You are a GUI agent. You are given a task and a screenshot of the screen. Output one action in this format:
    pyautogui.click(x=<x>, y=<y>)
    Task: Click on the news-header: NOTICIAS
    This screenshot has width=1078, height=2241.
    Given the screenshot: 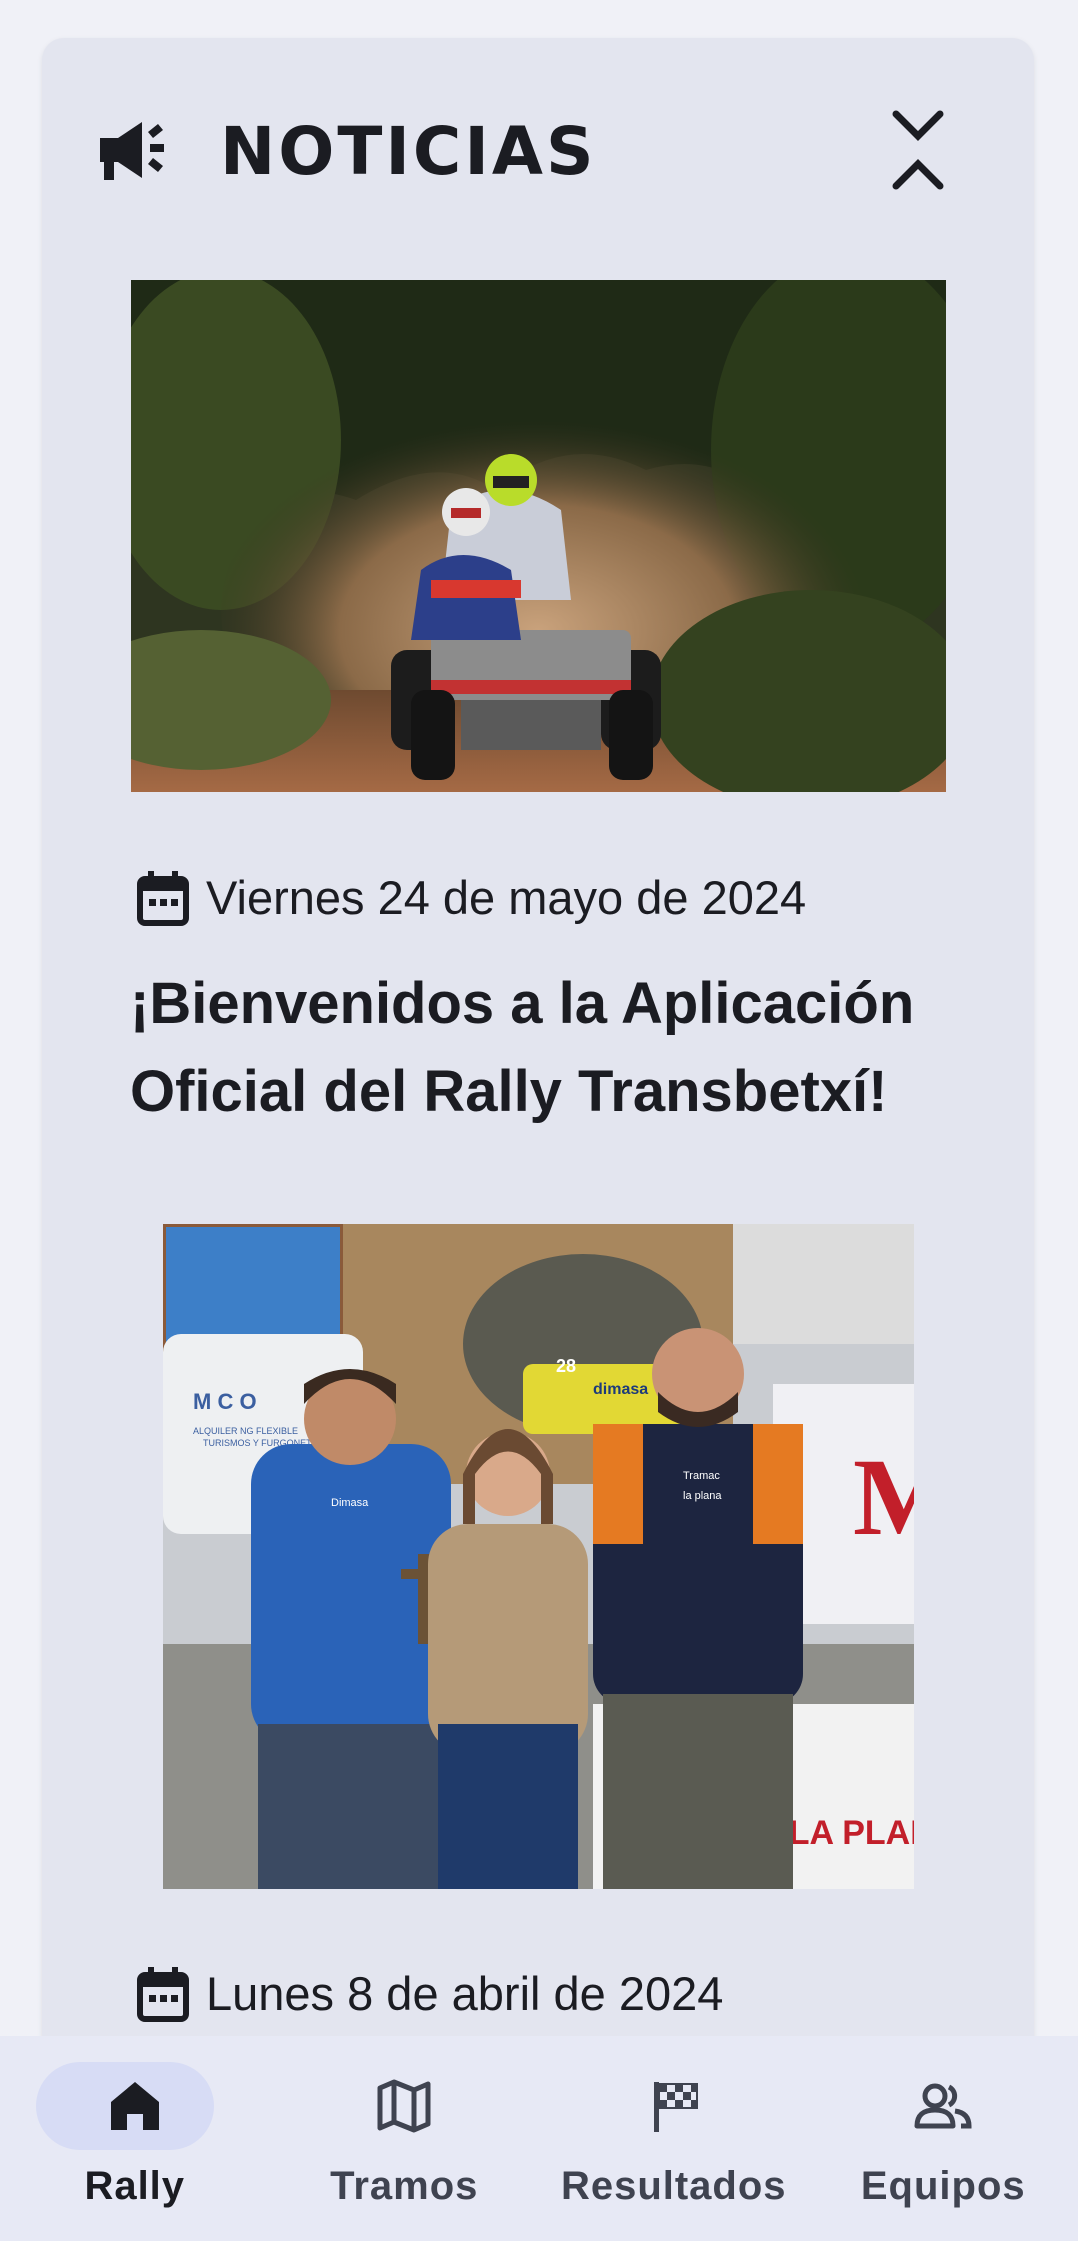 What is the action you would take?
    pyautogui.click(x=538, y=133)
    